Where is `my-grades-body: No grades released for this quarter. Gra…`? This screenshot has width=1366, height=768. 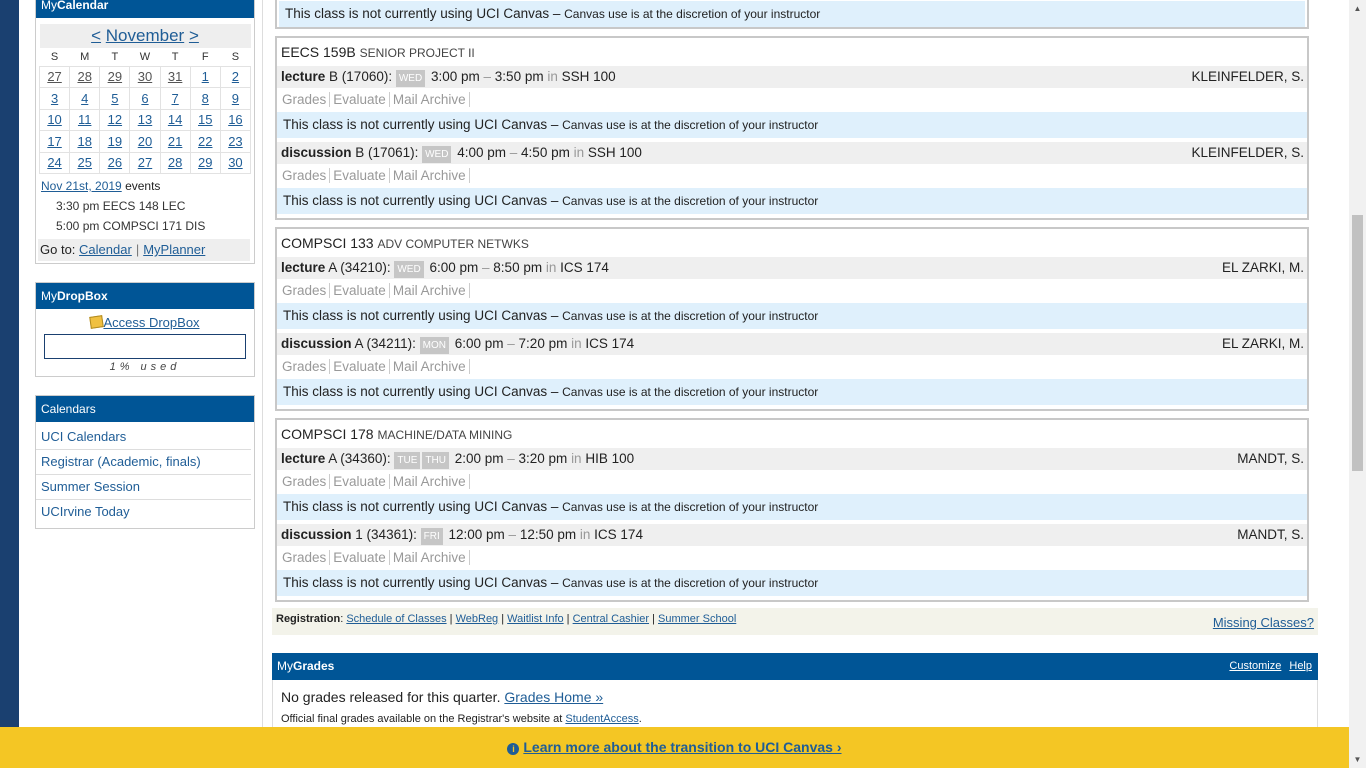
my-grades-body: No grades released for this quarter. Gra… is located at coordinates (795, 704).